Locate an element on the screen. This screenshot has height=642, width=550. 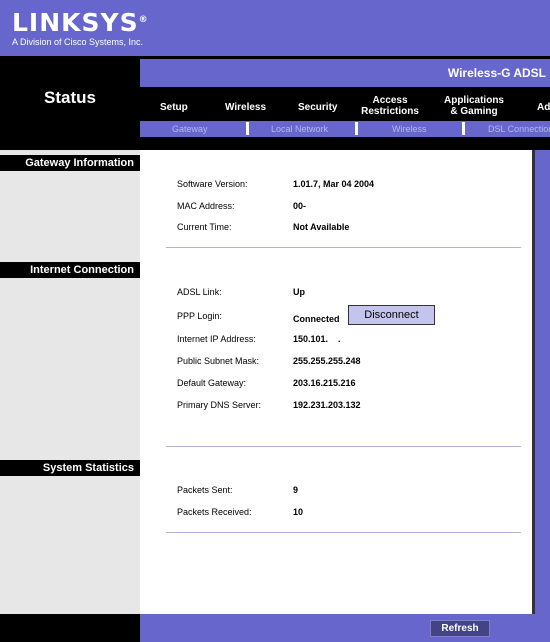
subtab-gateway: Gateway is located at coordinates (190, 129).